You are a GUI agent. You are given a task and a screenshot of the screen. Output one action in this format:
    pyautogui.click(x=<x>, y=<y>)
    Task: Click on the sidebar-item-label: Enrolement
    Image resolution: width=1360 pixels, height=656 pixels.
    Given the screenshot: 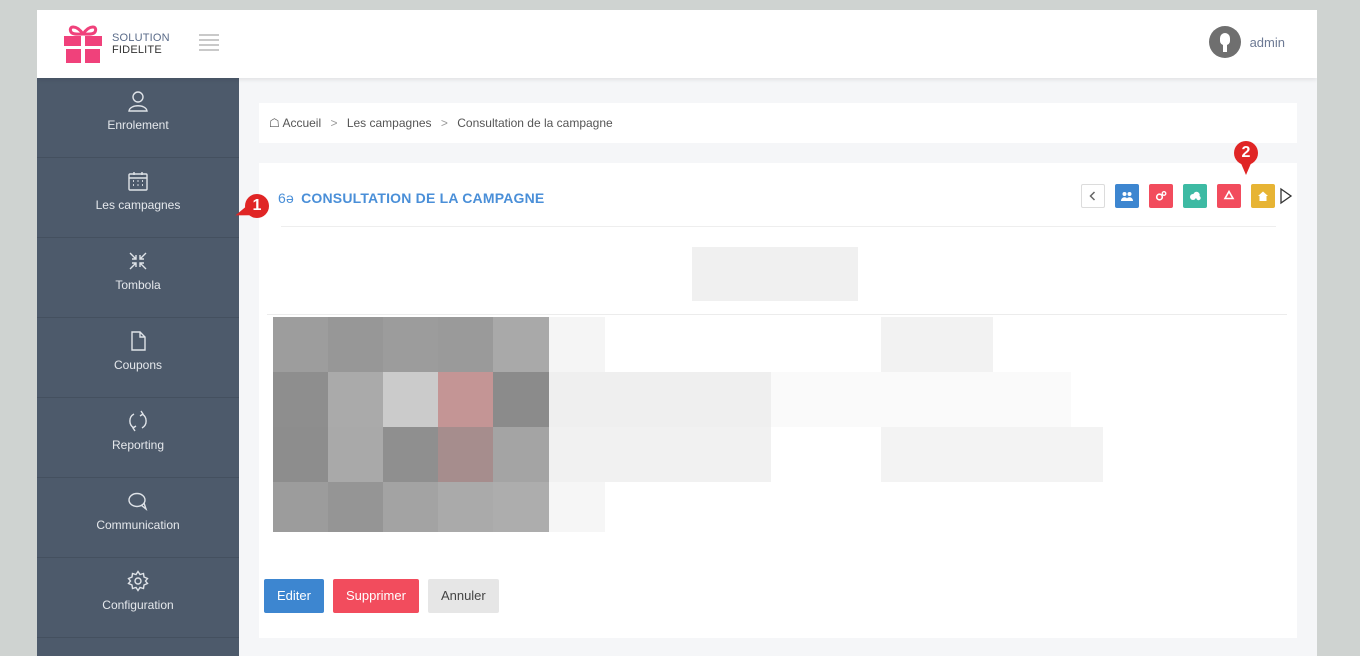 What is the action you would take?
    pyautogui.click(x=138, y=125)
    